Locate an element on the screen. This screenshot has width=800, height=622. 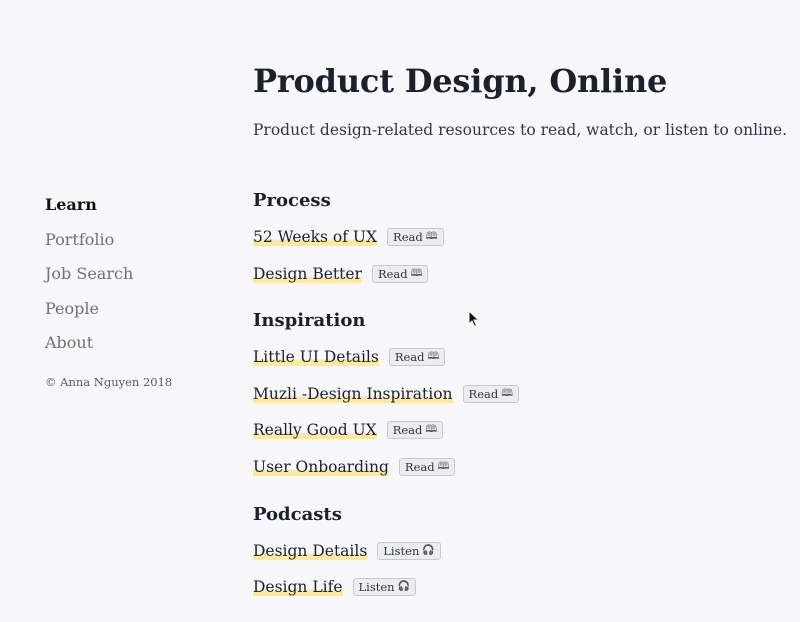
list-item: Design Better Read 🕮 is located at coordinates (513, 277).